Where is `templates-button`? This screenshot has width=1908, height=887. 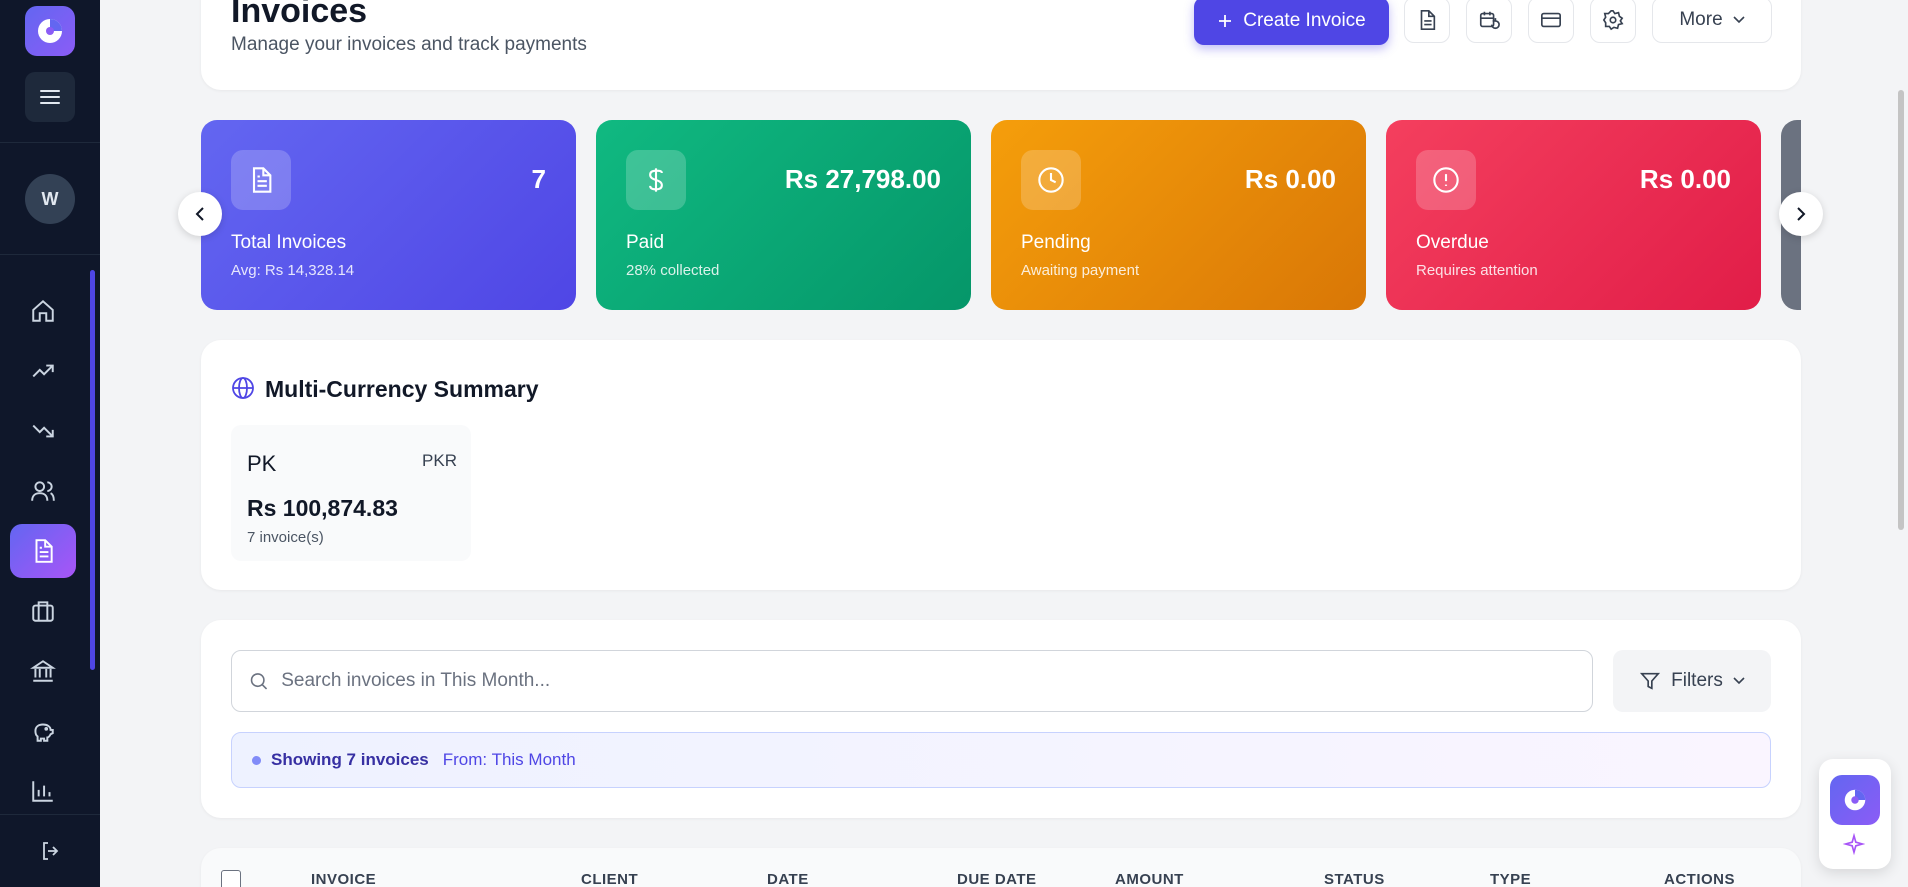
templates-button is located at coordinates (1427, 21).